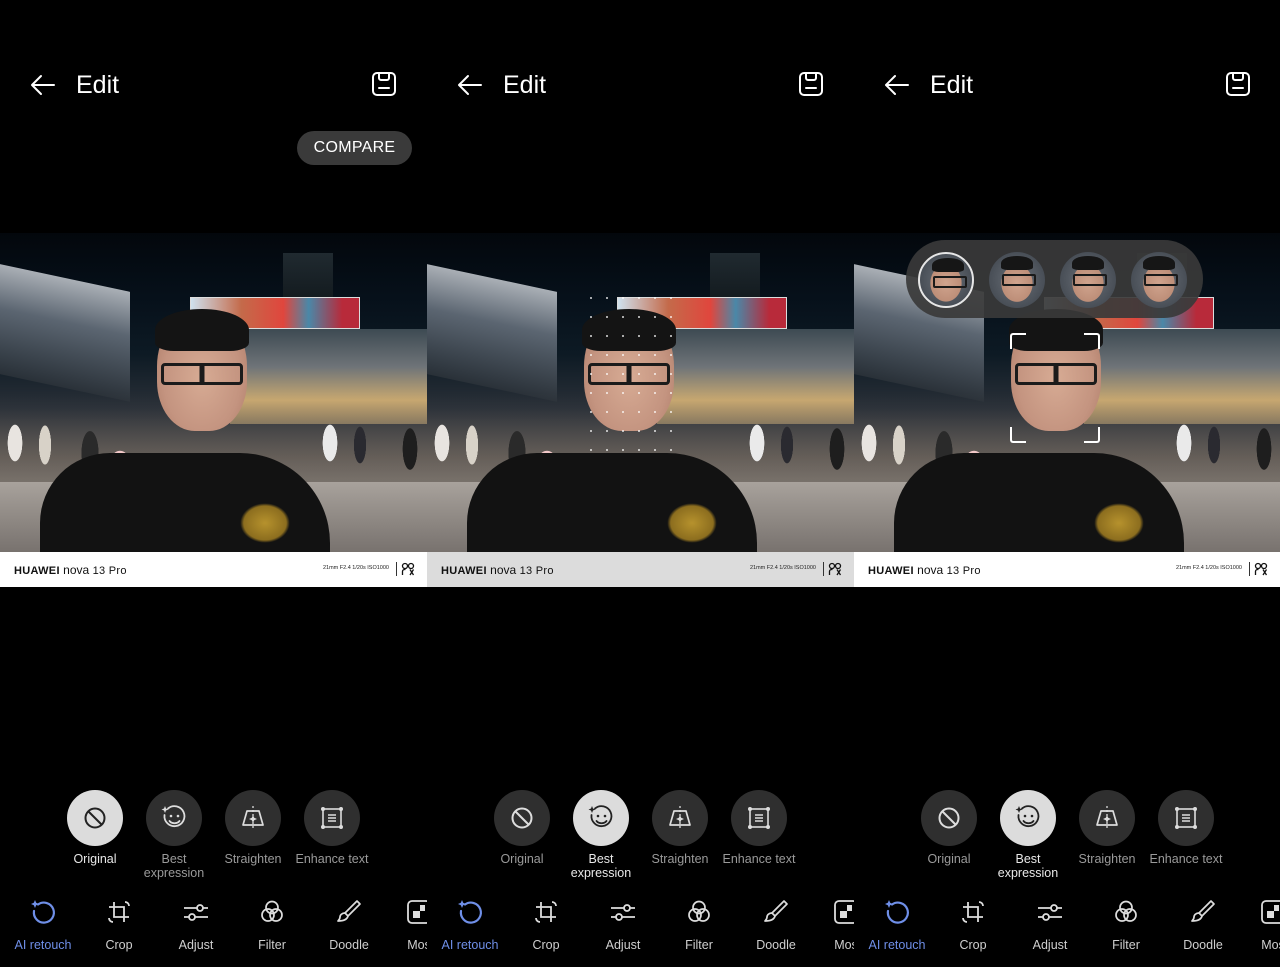  Describe the element at coordinates (1055, 388) in the screenshot. I see `face-selection-frame` at that location.